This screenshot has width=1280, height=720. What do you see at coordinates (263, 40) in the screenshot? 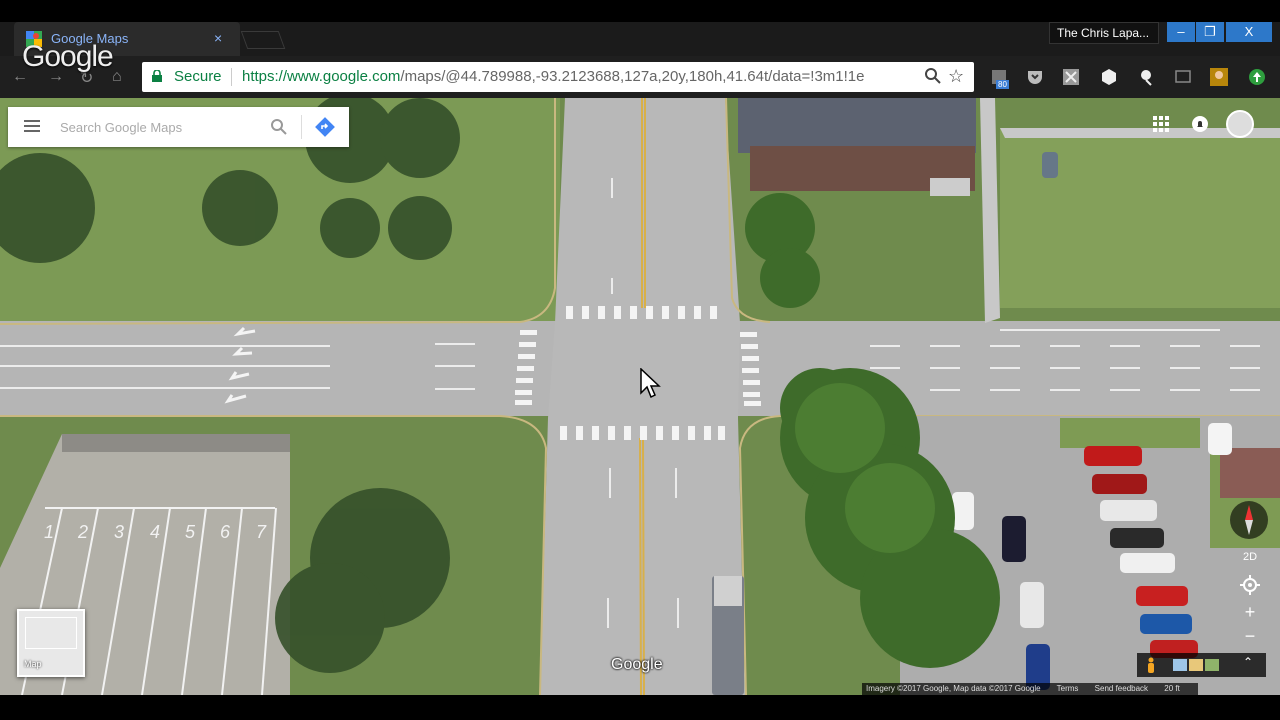
I see `new-tab-button` at bounding box center [263, 40].